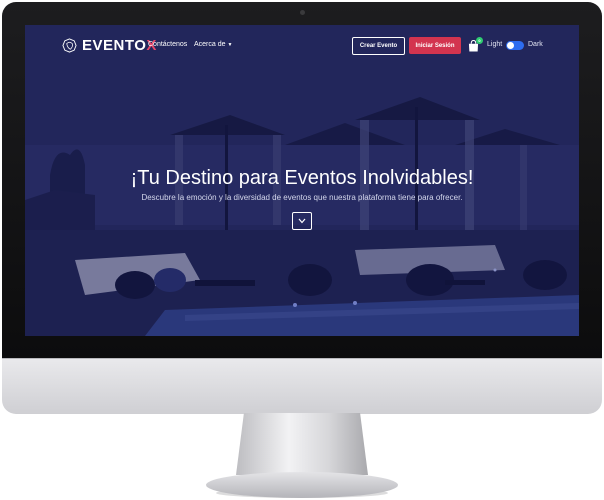 Image resolution: width=604 pixels, height=500 pixels. I want to click on nav-link-contactenos: Contáctenos, so click(167, 44).